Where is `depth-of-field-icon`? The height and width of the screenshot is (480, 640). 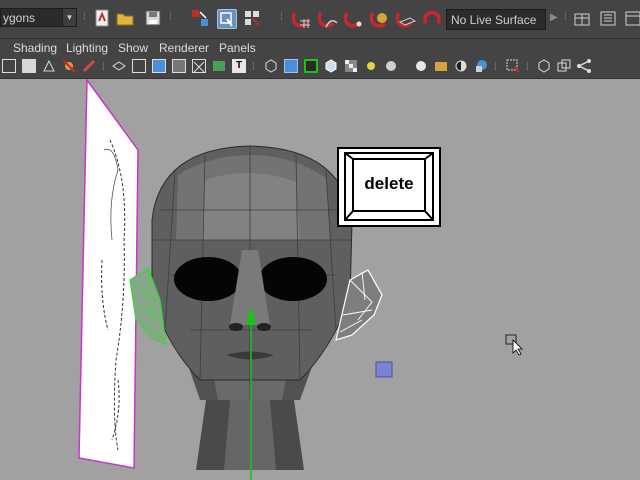 depth-of-field-icon is located at coordinates (461, 66).